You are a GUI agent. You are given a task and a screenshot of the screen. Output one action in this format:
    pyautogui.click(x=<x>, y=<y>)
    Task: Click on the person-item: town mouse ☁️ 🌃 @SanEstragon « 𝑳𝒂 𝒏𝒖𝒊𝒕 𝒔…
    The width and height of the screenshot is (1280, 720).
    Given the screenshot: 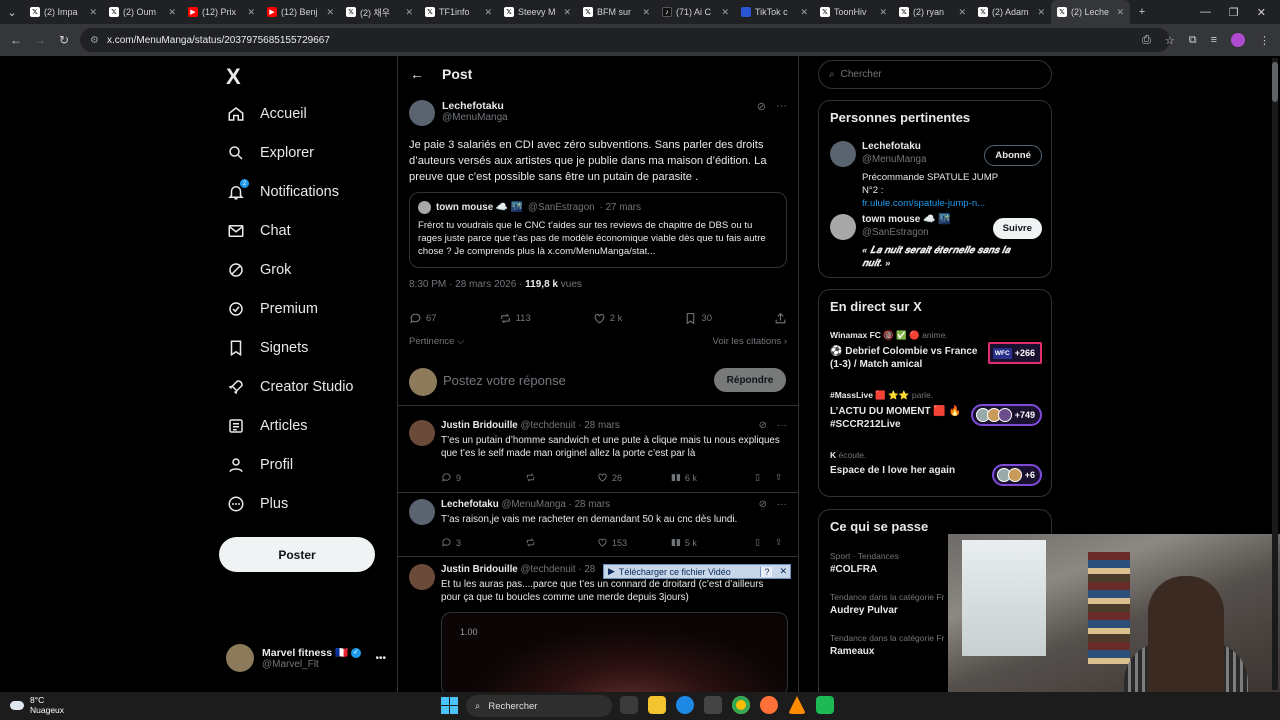 What is the action you would take?
    pyautogui.click(x=936, y=243)
    